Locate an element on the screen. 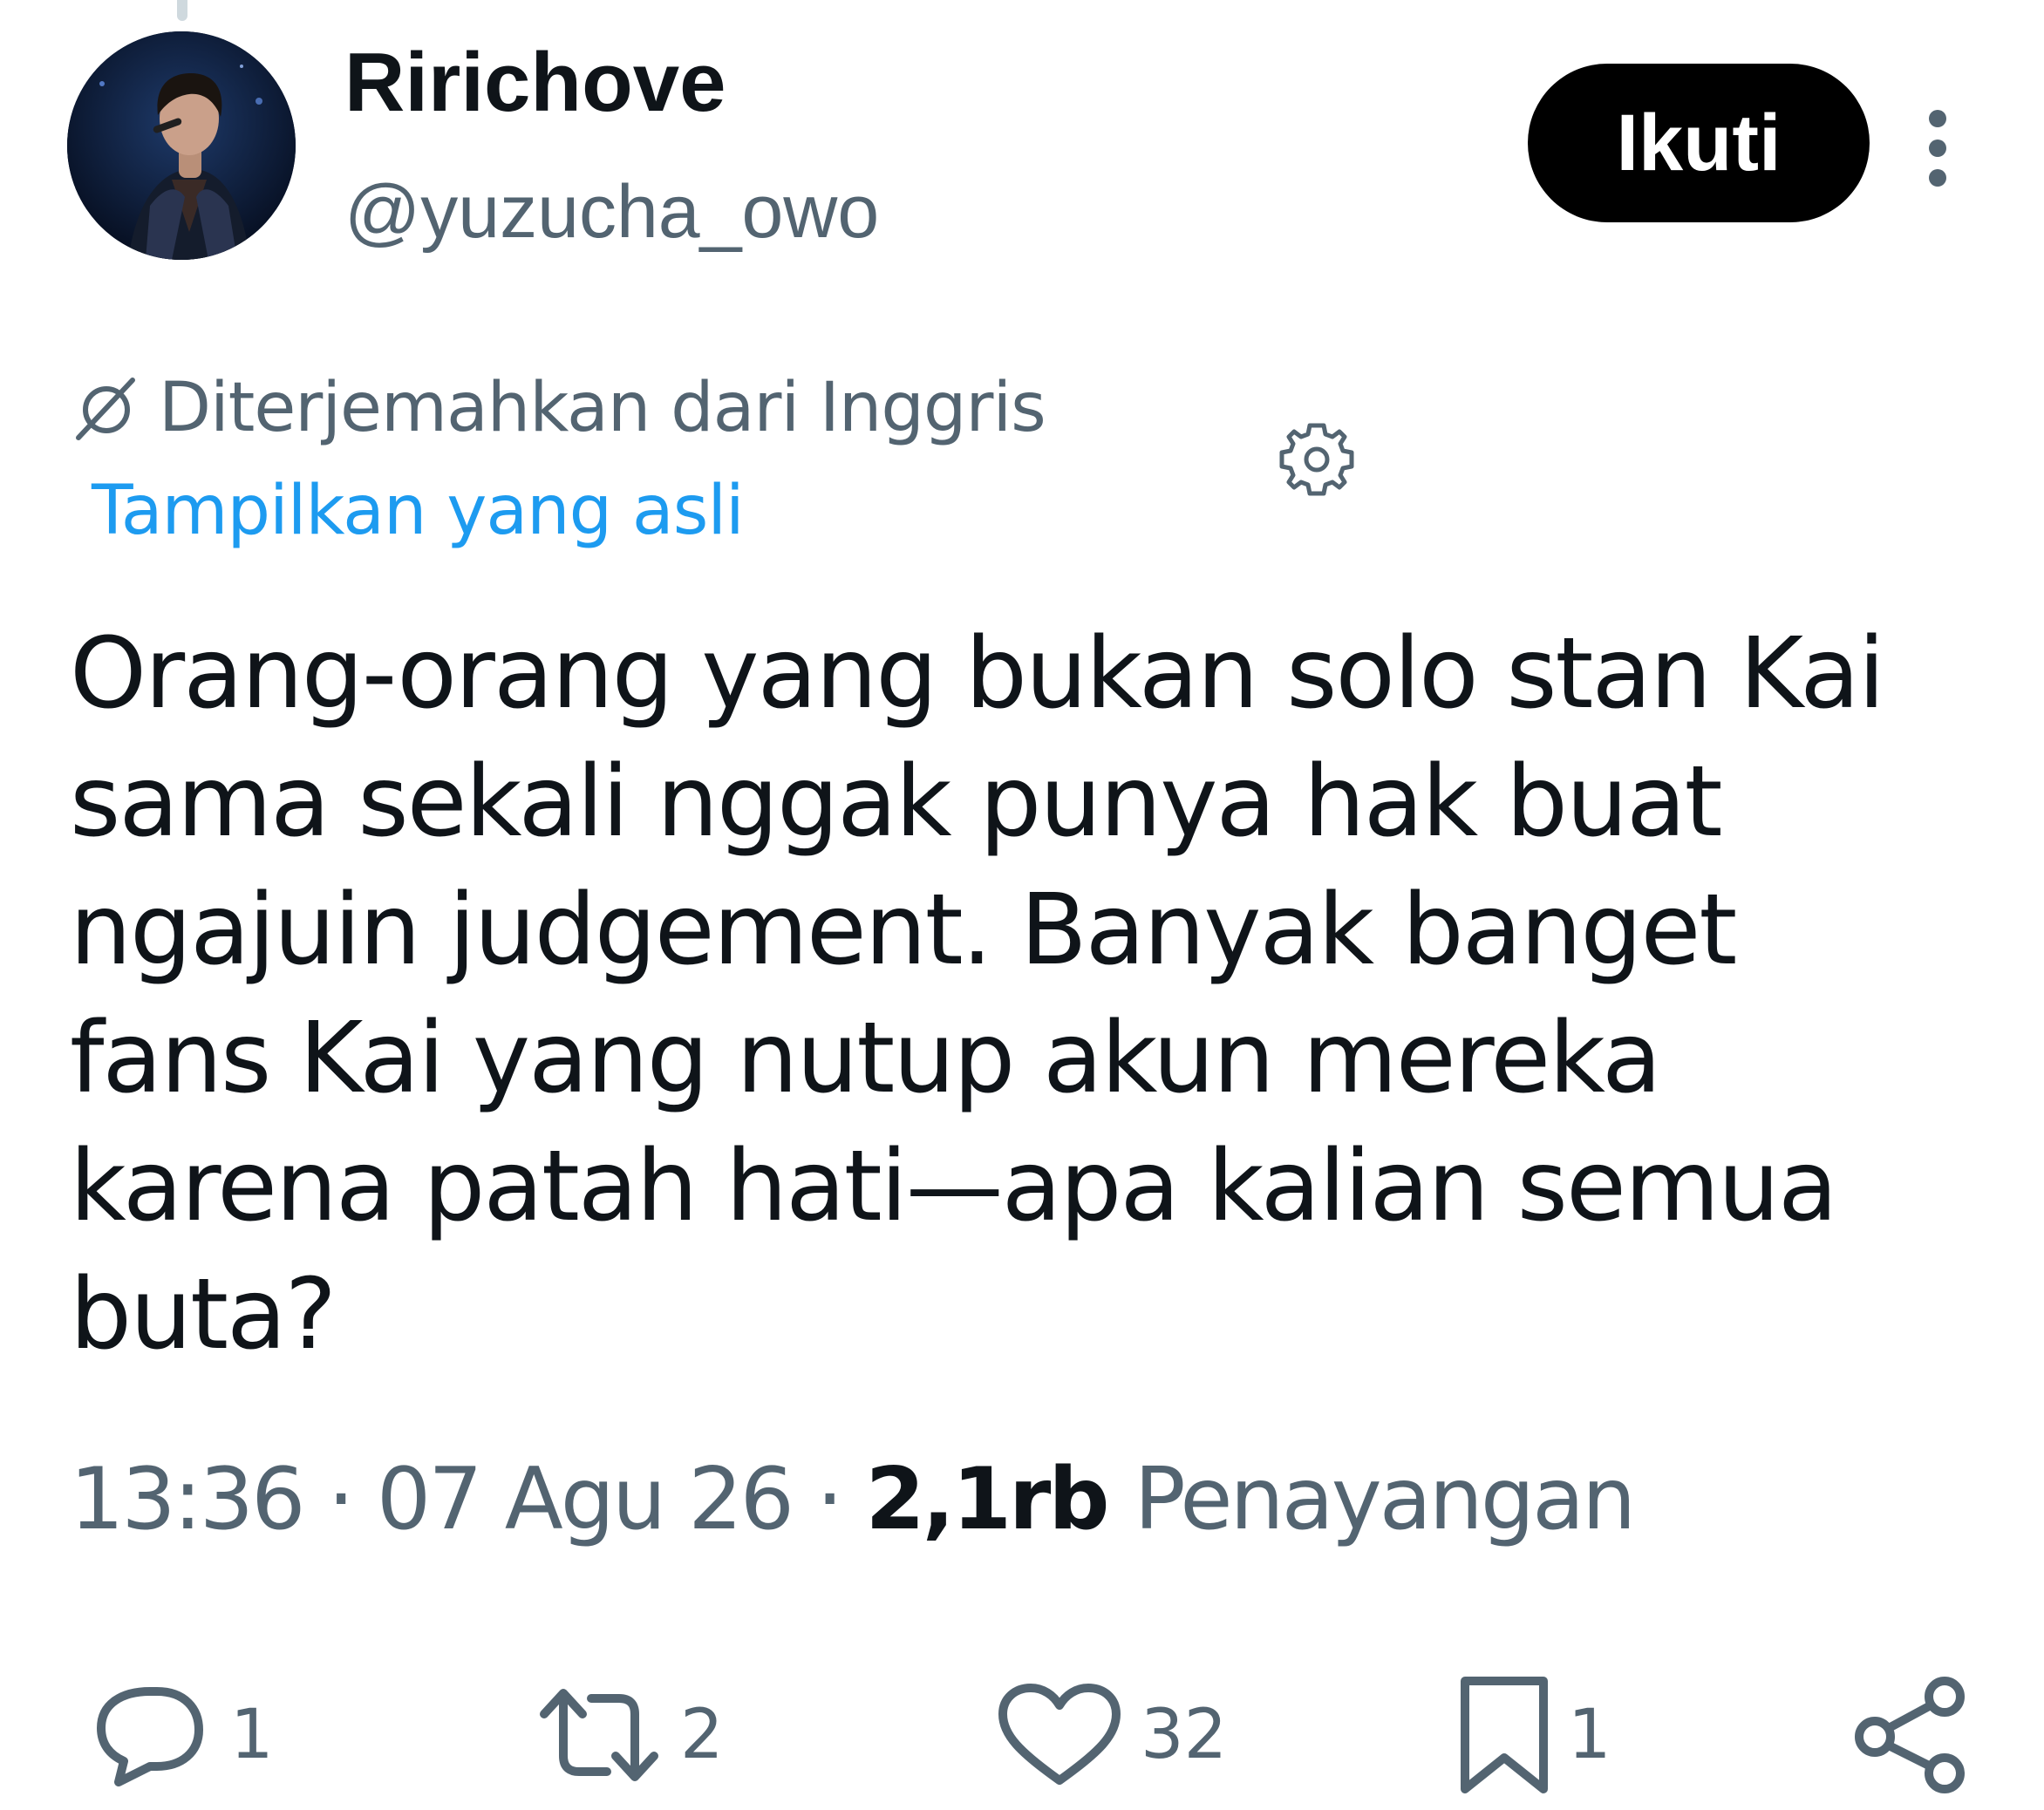 The height and width of the screenshot is (1810, 2044). reply-button: 1 is located at coordinates (179, 1735).